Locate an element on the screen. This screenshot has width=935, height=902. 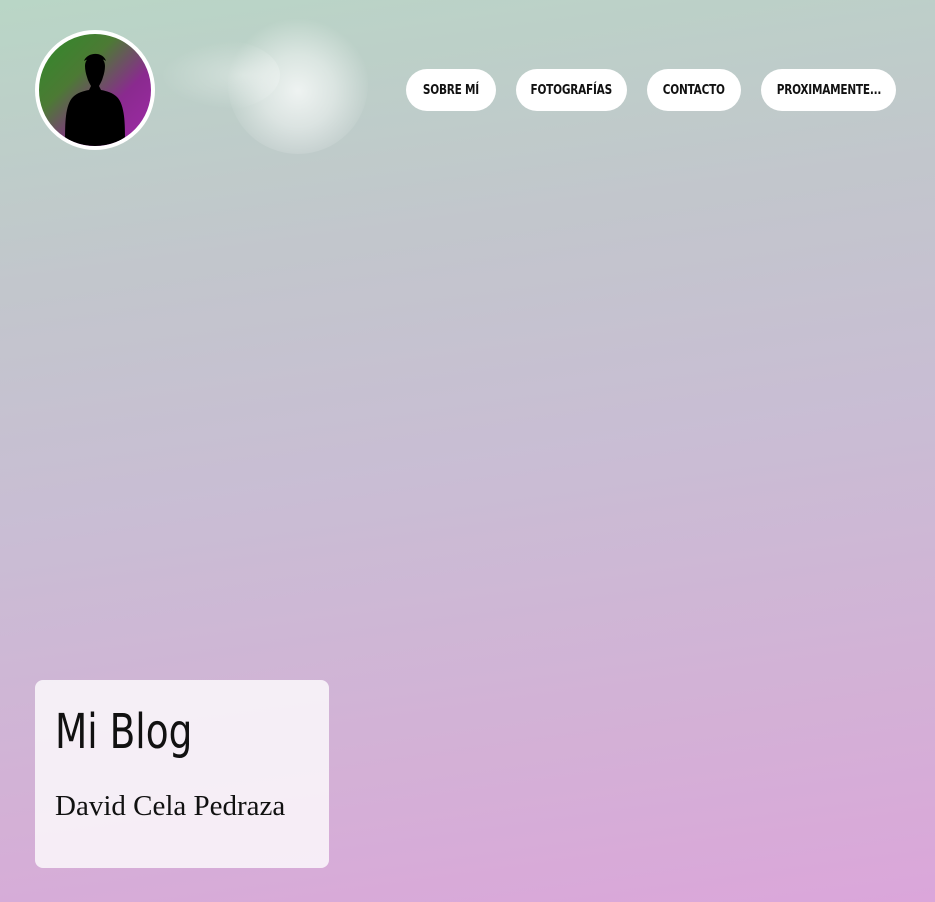
nav-sobre-mi-button: SOBRE MÍ is located at coordinates (451, 90).